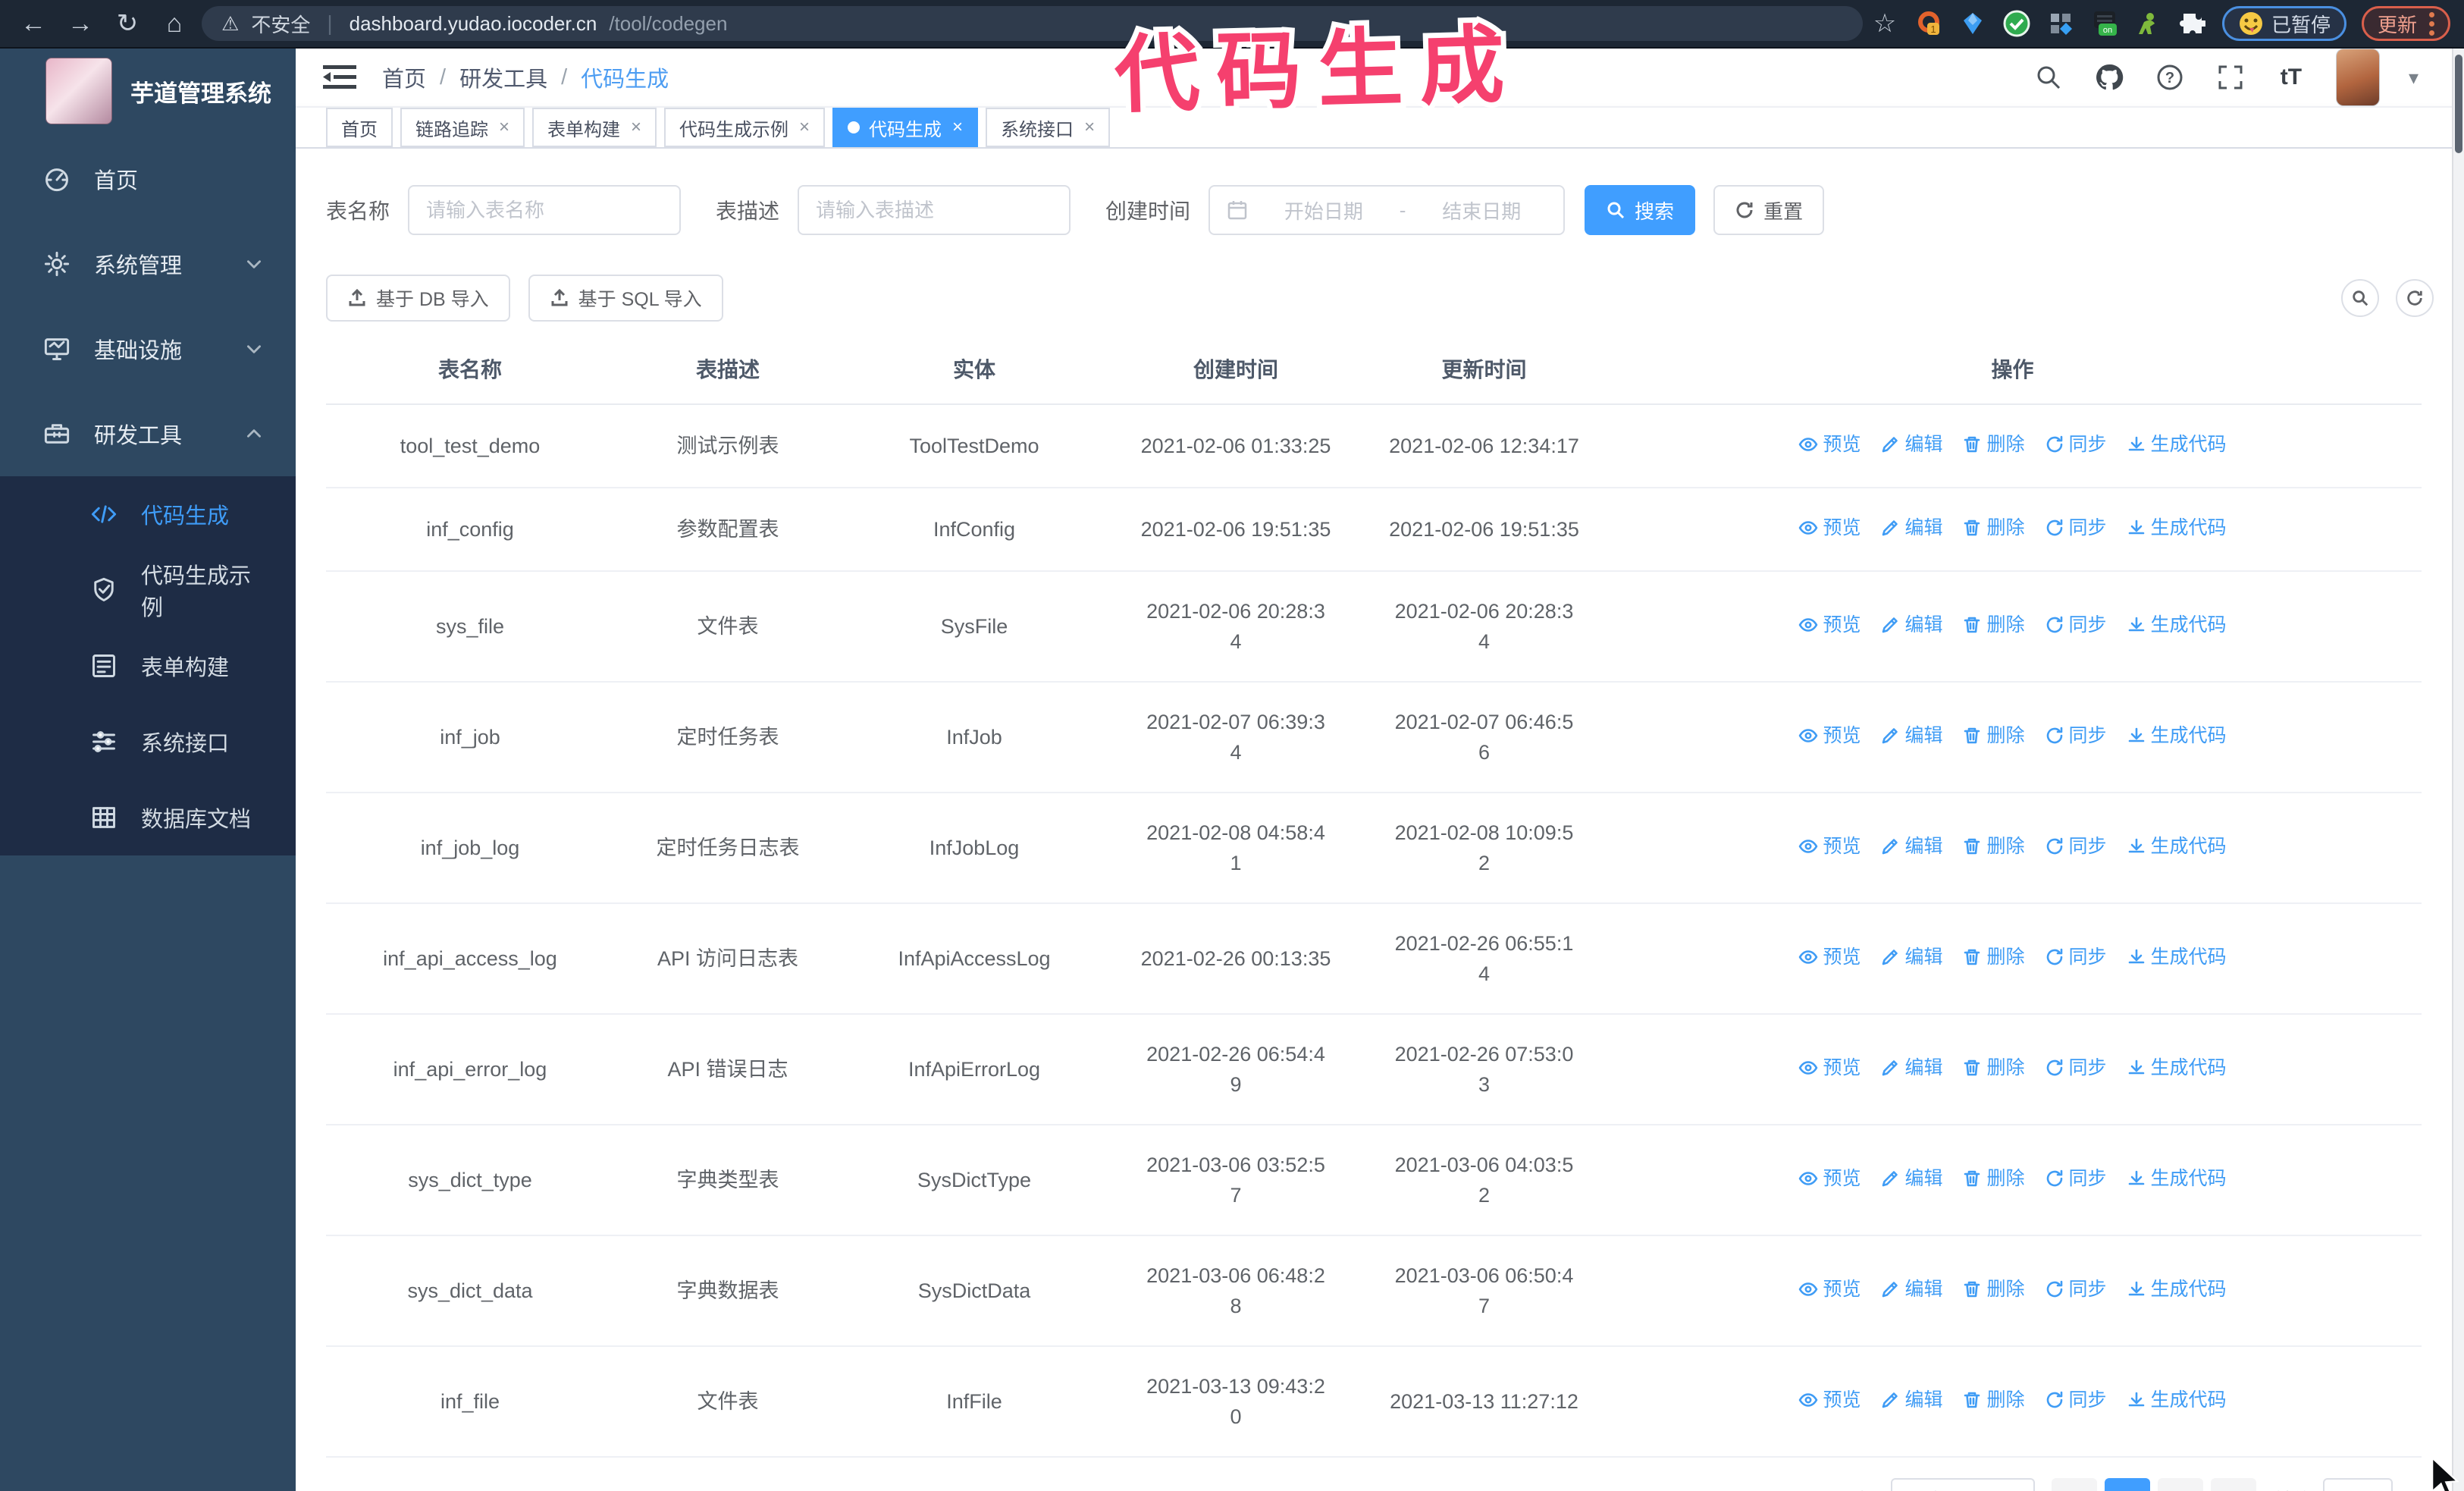 The width and height of the screenshot is (2464, 1491). I want to click on sidebar-subitem-2: 表单构建, so click(148, 666).